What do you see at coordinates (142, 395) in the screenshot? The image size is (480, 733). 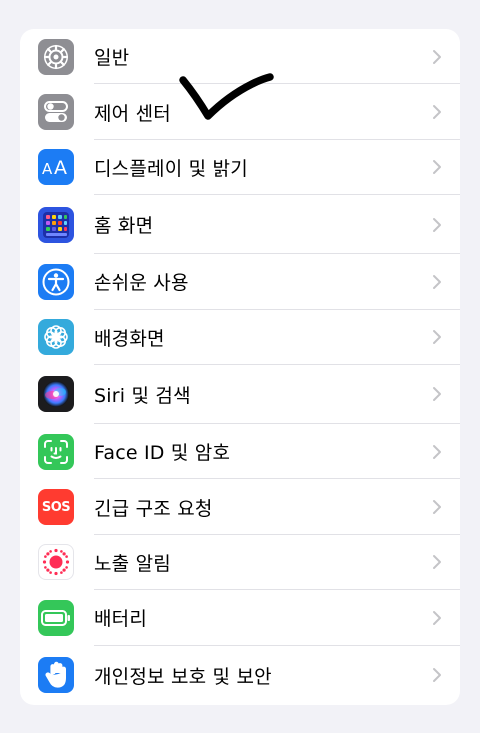 I see `settings-item-label: Siri 및 검색` at bounding box center [142, 395].